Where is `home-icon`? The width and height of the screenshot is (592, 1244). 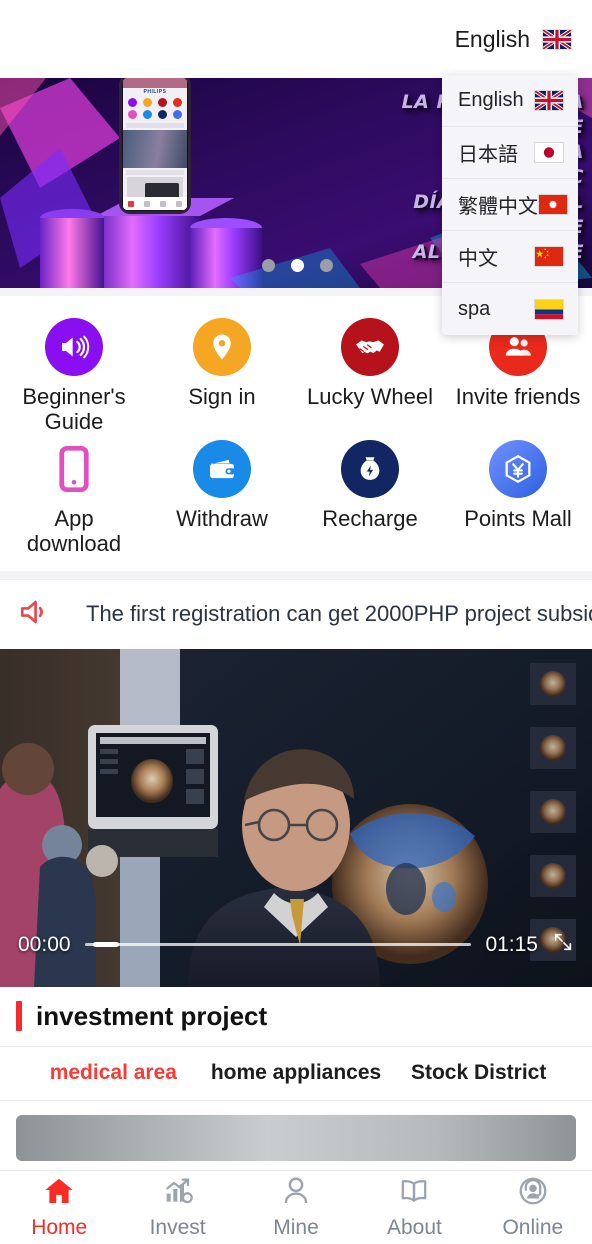 home-icon is located at coordinates (59, 1193).